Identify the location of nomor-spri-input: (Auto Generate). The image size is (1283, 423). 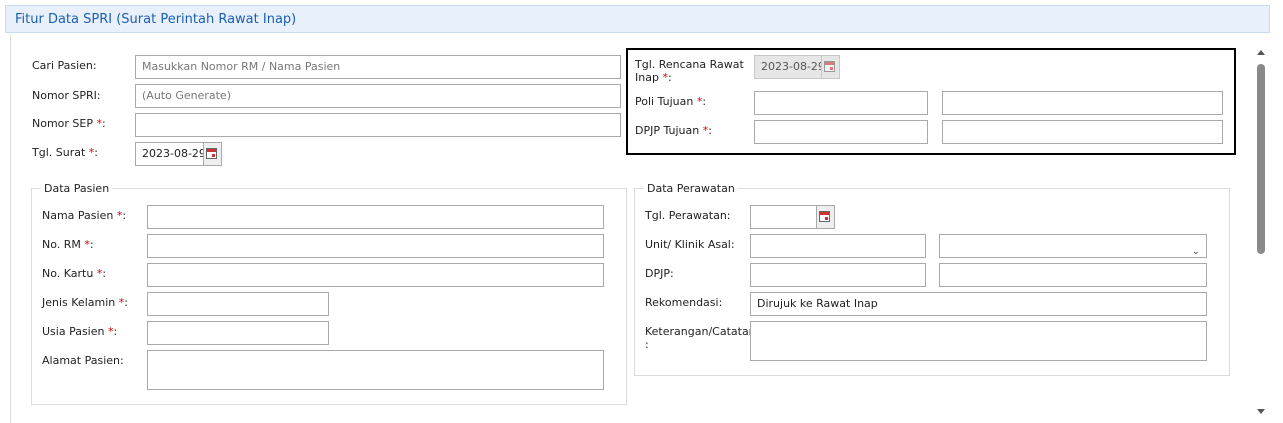
(378, 96).